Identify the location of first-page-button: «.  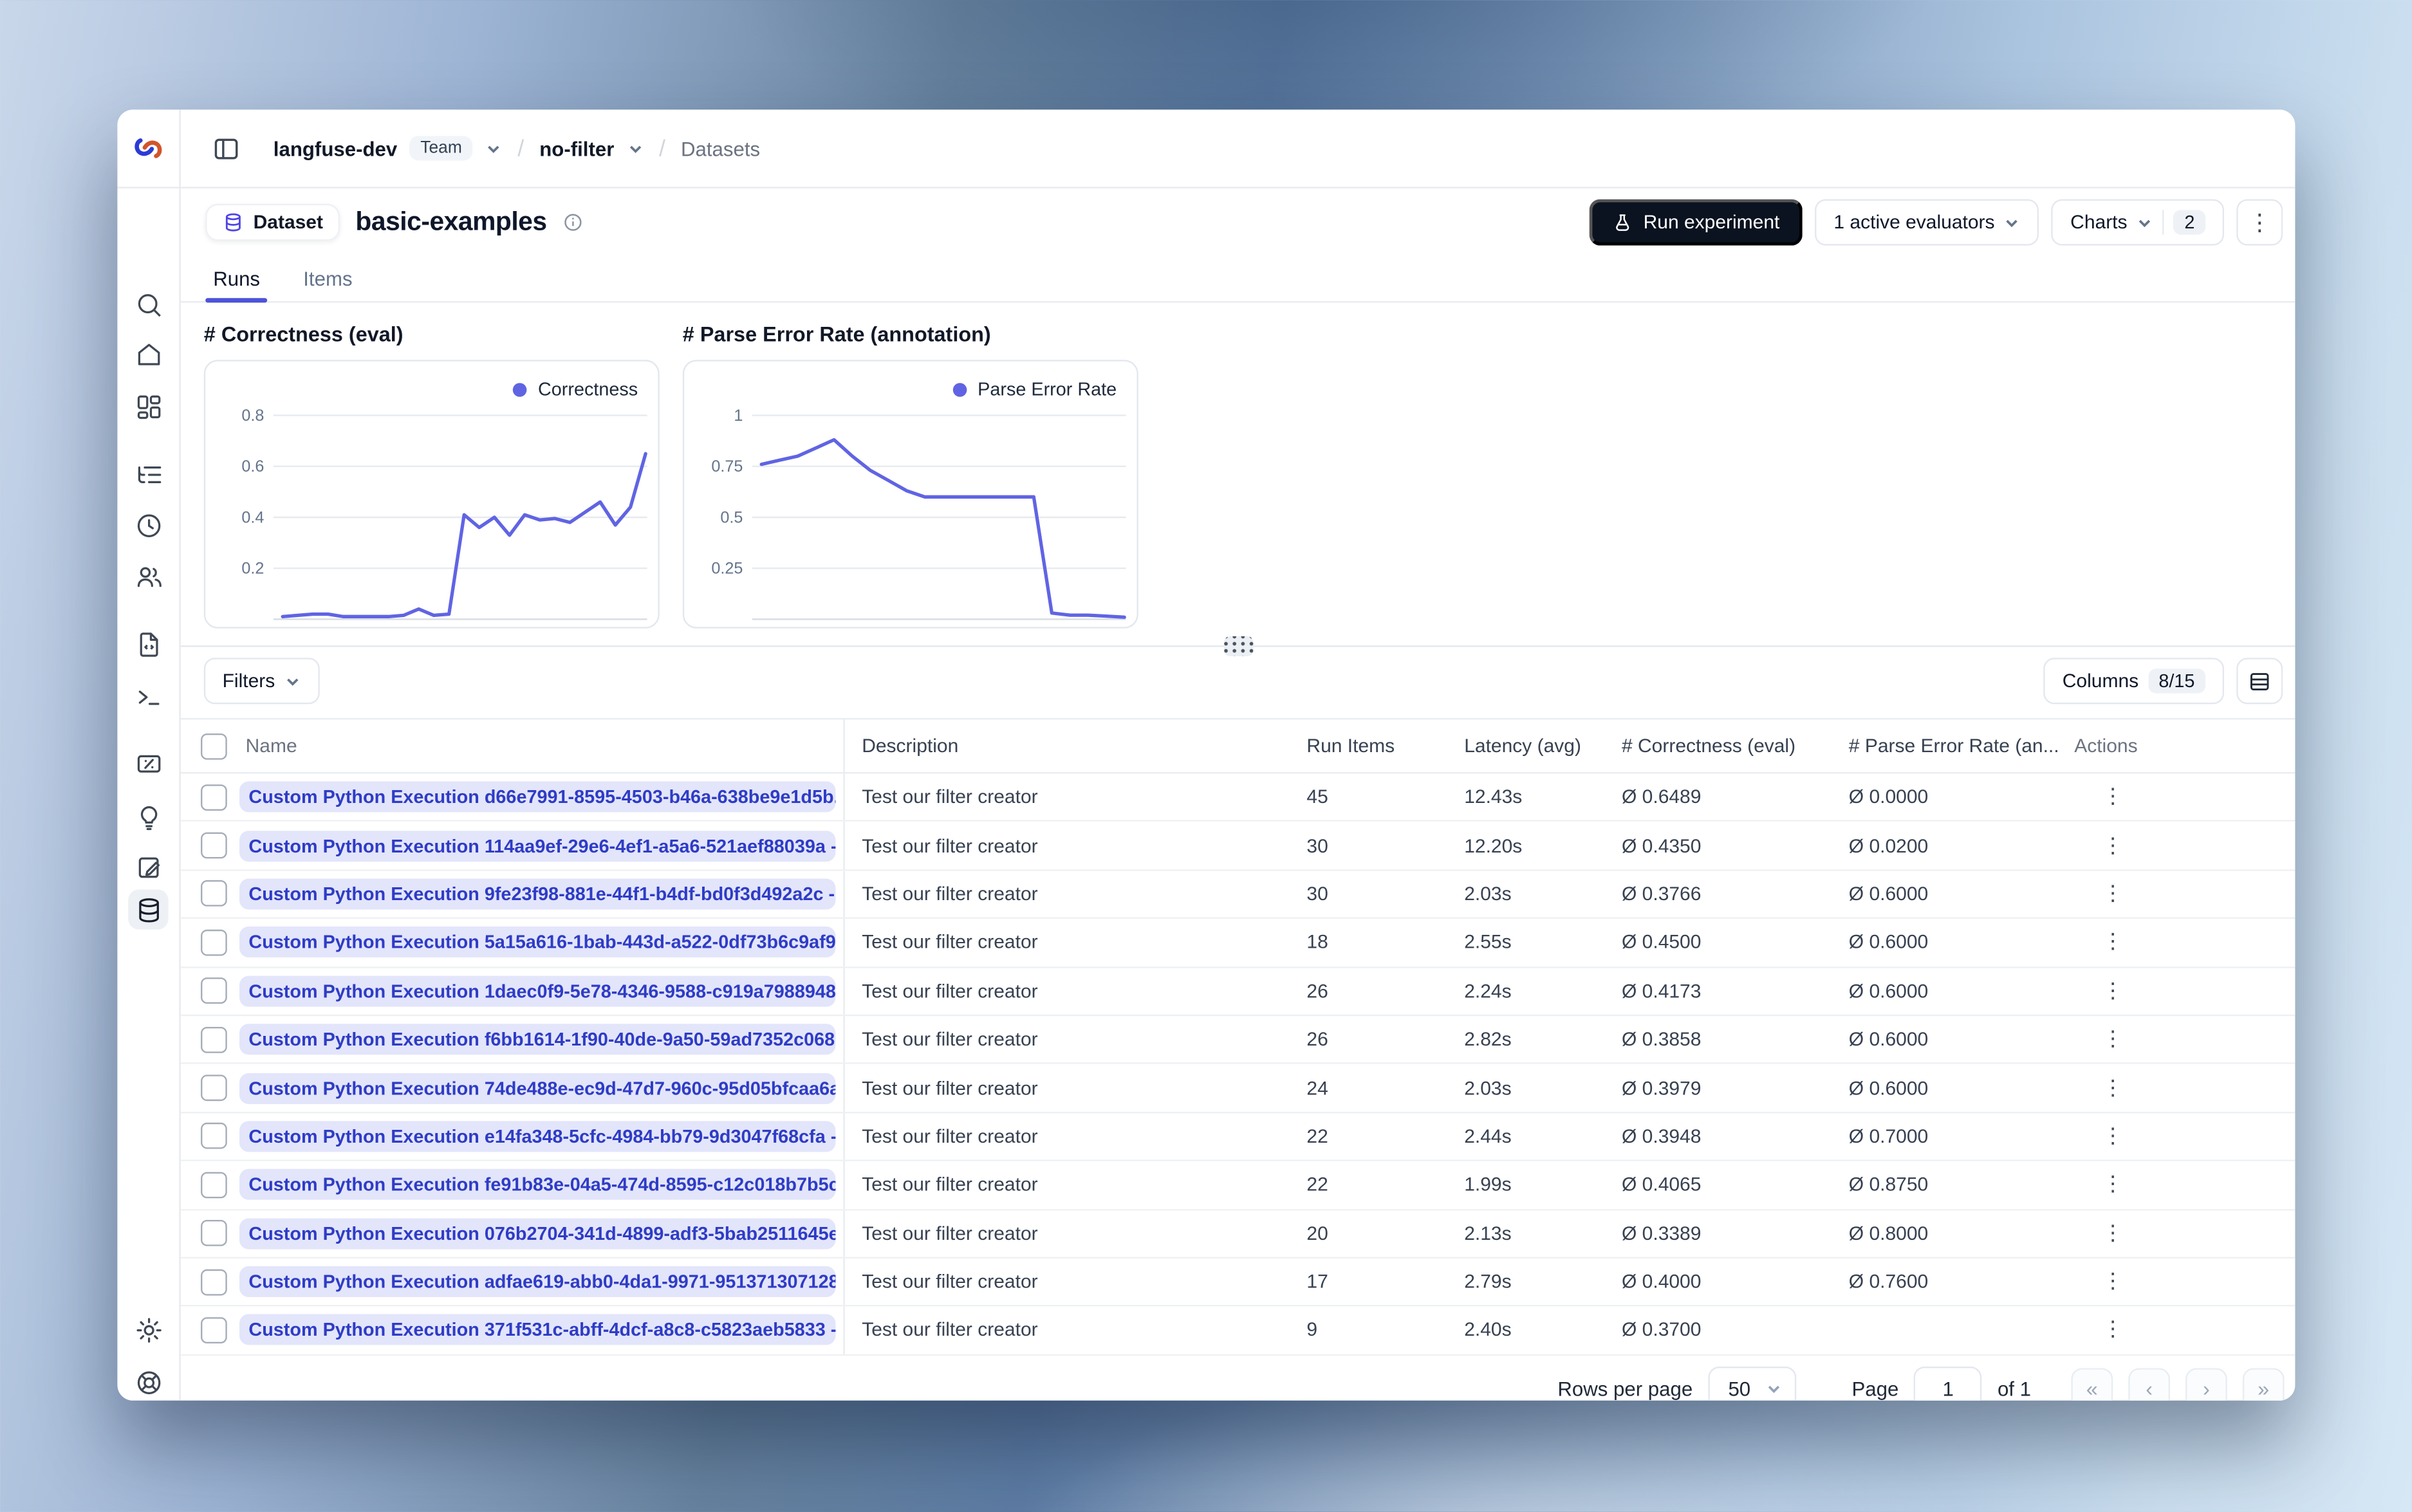
(2092, 1384).